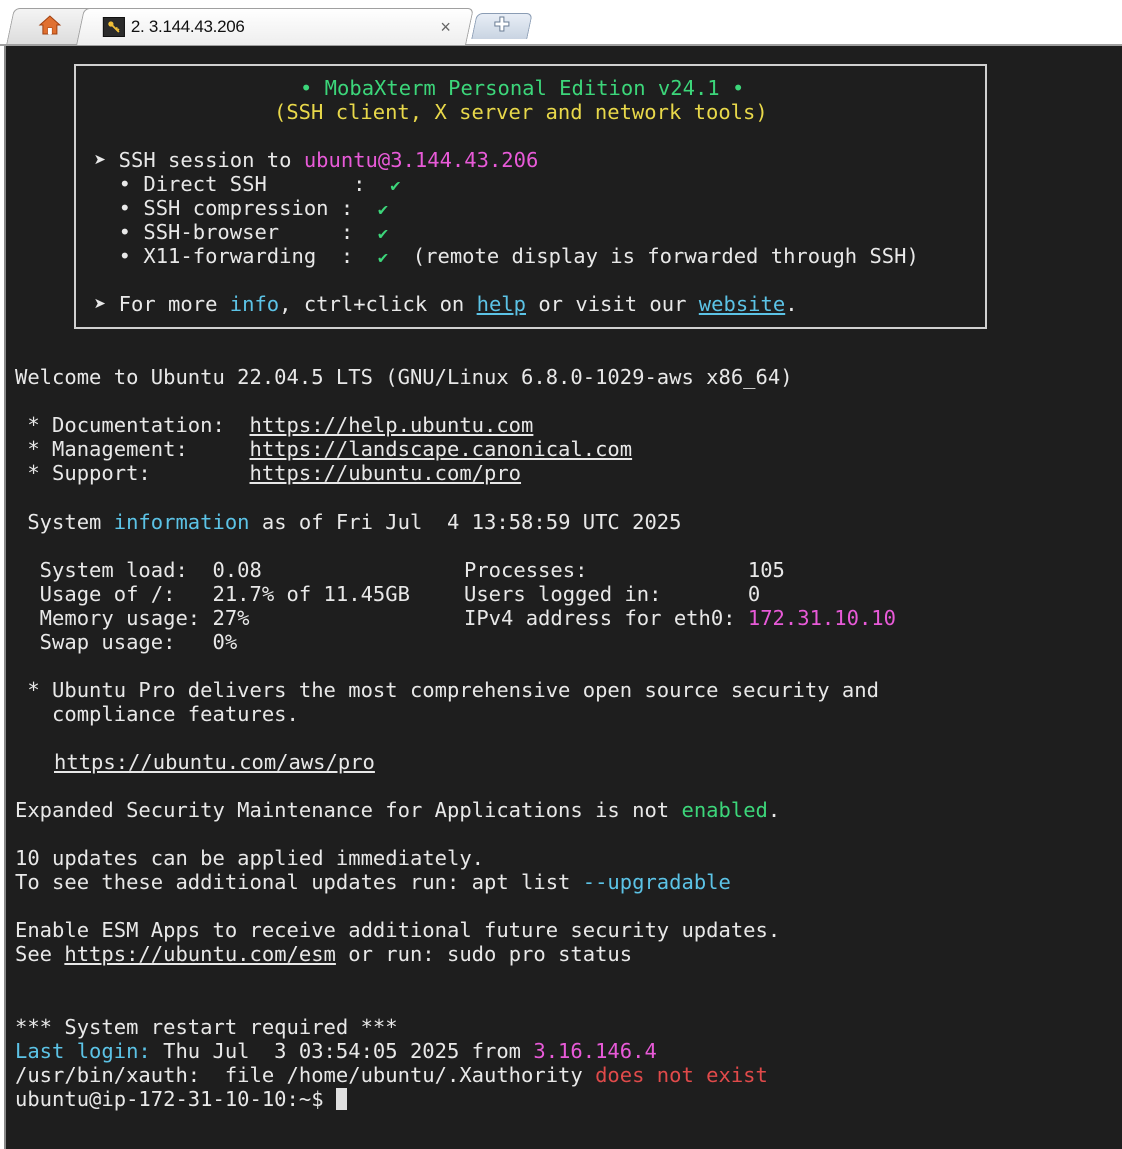 The height and width of the screenshot is (1149, 1122). Describe the element at coordinates (595, 1051) in the screenshot. I see `last-login-ip: 3.16.146.4` at that location.